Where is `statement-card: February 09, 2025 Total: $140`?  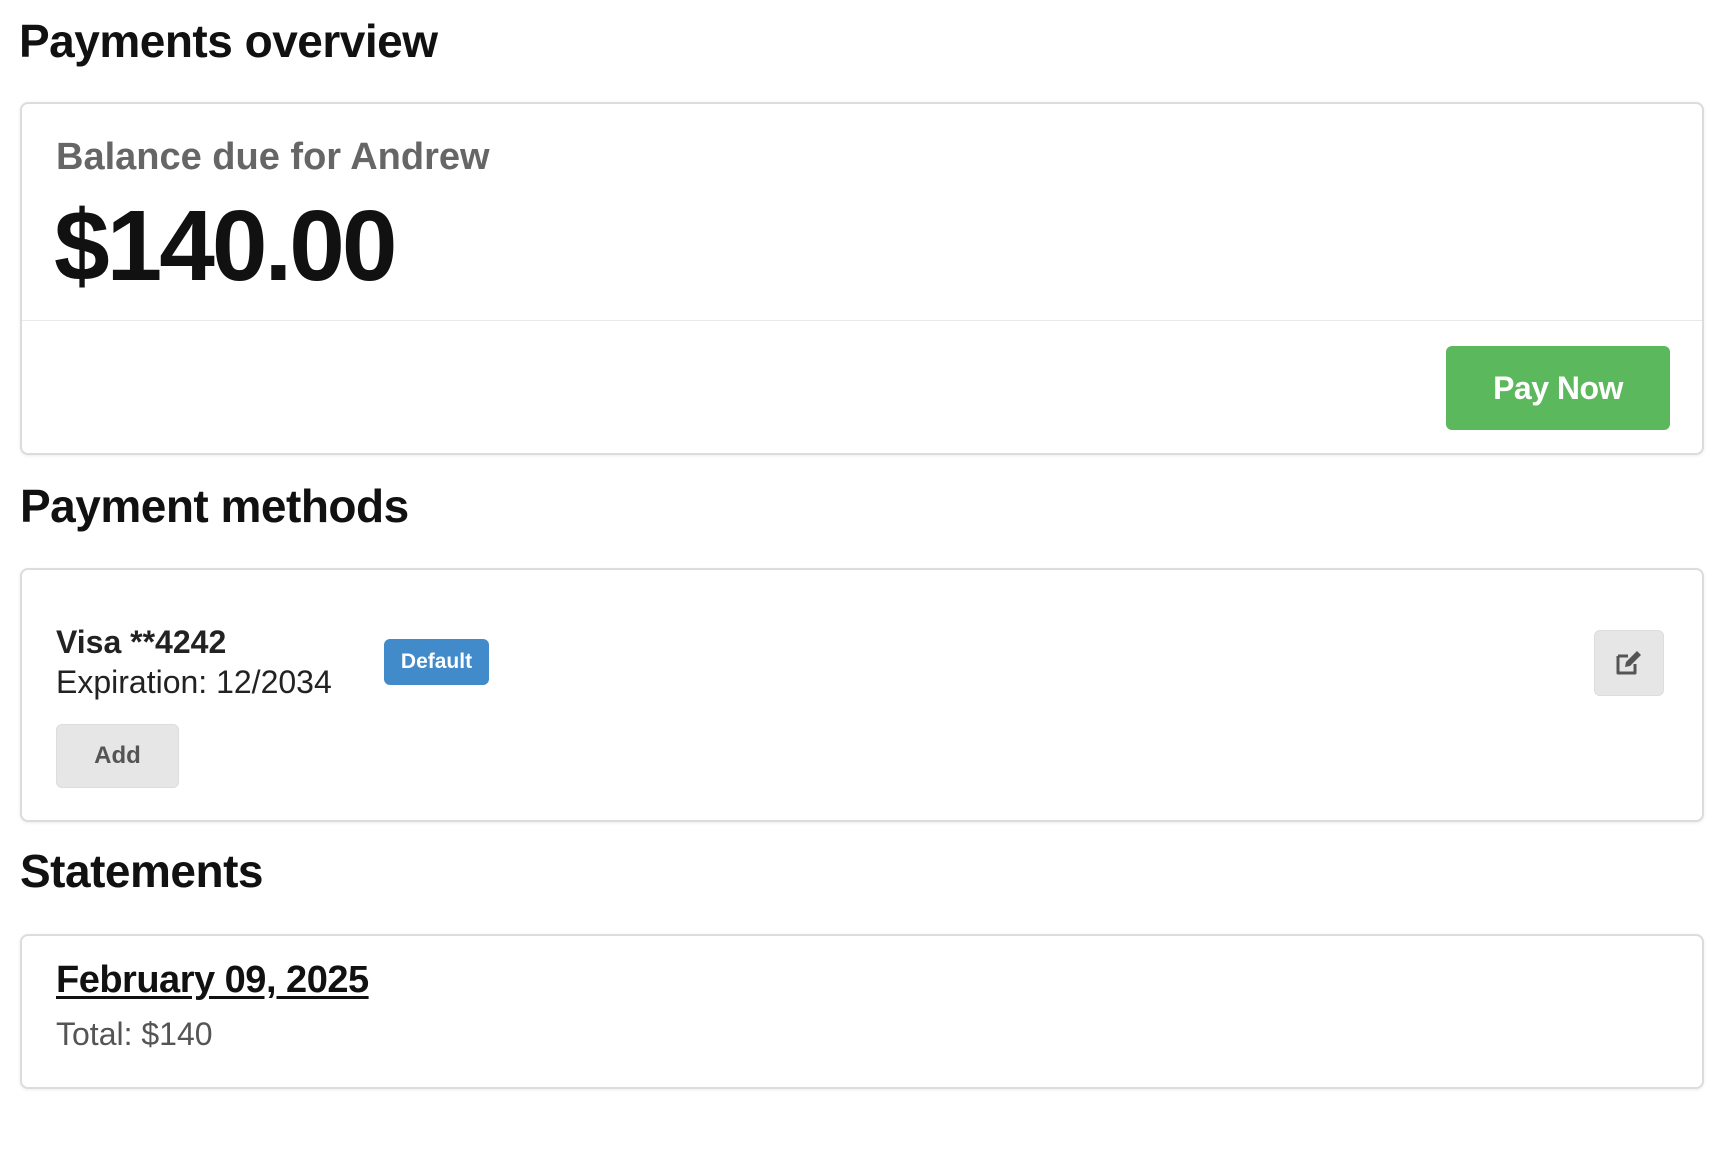
statement-card: February 09, 2025 Total: $140 is located at coordinates (862, 1011).